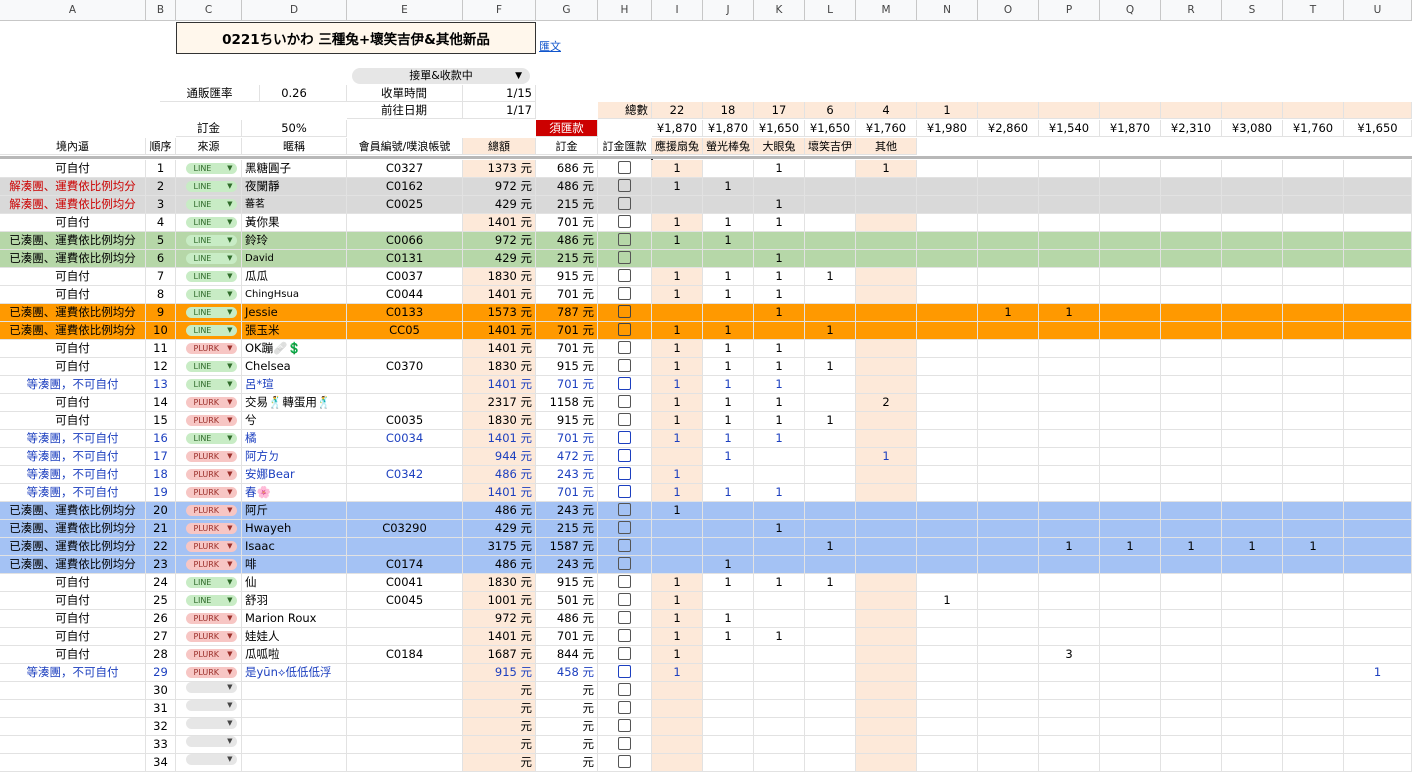 The image size is (1412, 772). Describe the element at coordinates (886, 10) in the screenshot. I see `column-header-m: M` at that location.